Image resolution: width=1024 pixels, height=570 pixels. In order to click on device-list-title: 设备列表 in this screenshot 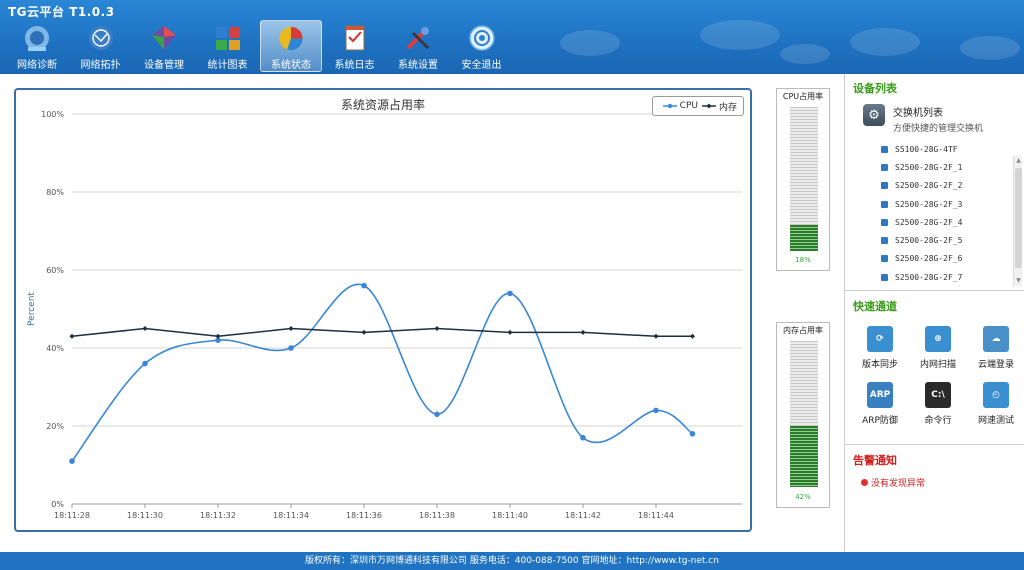, I will do `click(875, 88)`.